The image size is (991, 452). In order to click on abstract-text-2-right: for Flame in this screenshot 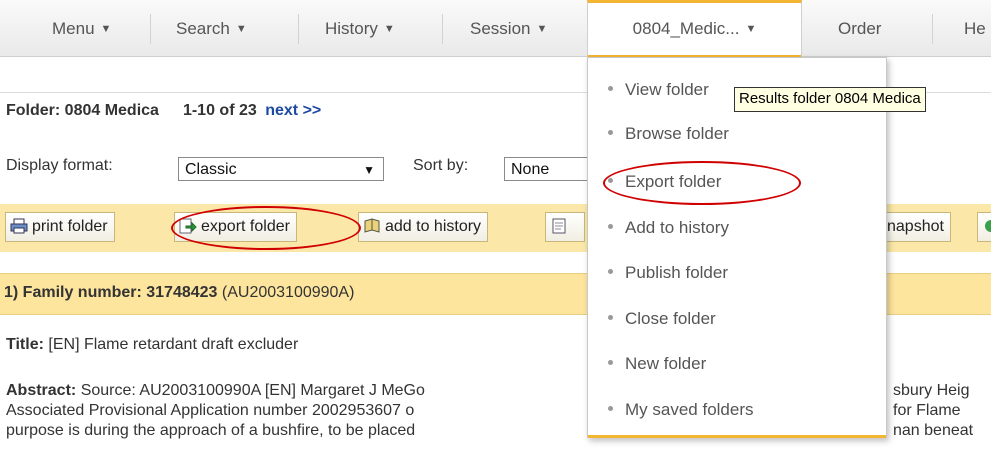, I will do `click(927, 410)`.